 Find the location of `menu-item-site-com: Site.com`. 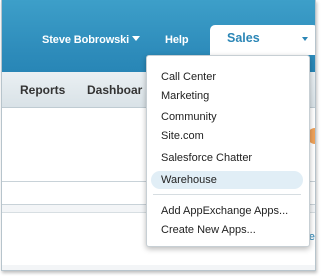

menu-item-site-com: Site.com is located at coordinates (182, 136).